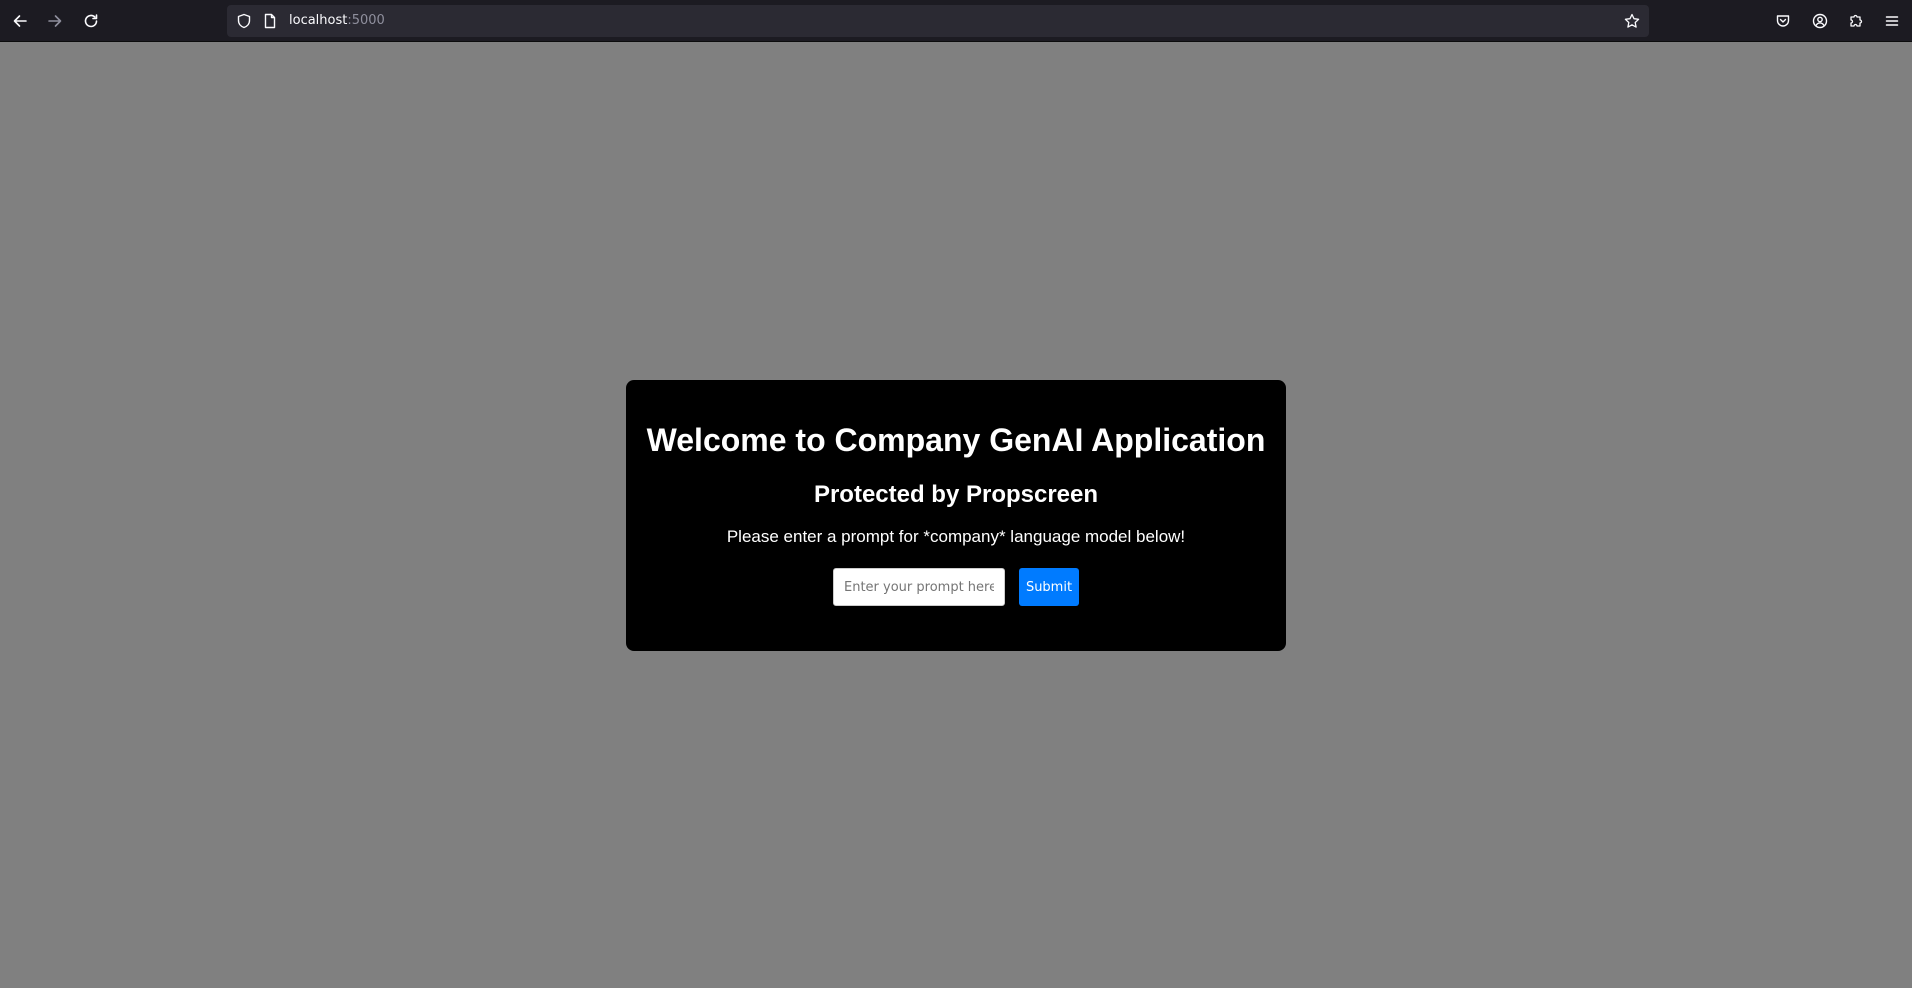  I want to click on page-icon, so click(270, 21).